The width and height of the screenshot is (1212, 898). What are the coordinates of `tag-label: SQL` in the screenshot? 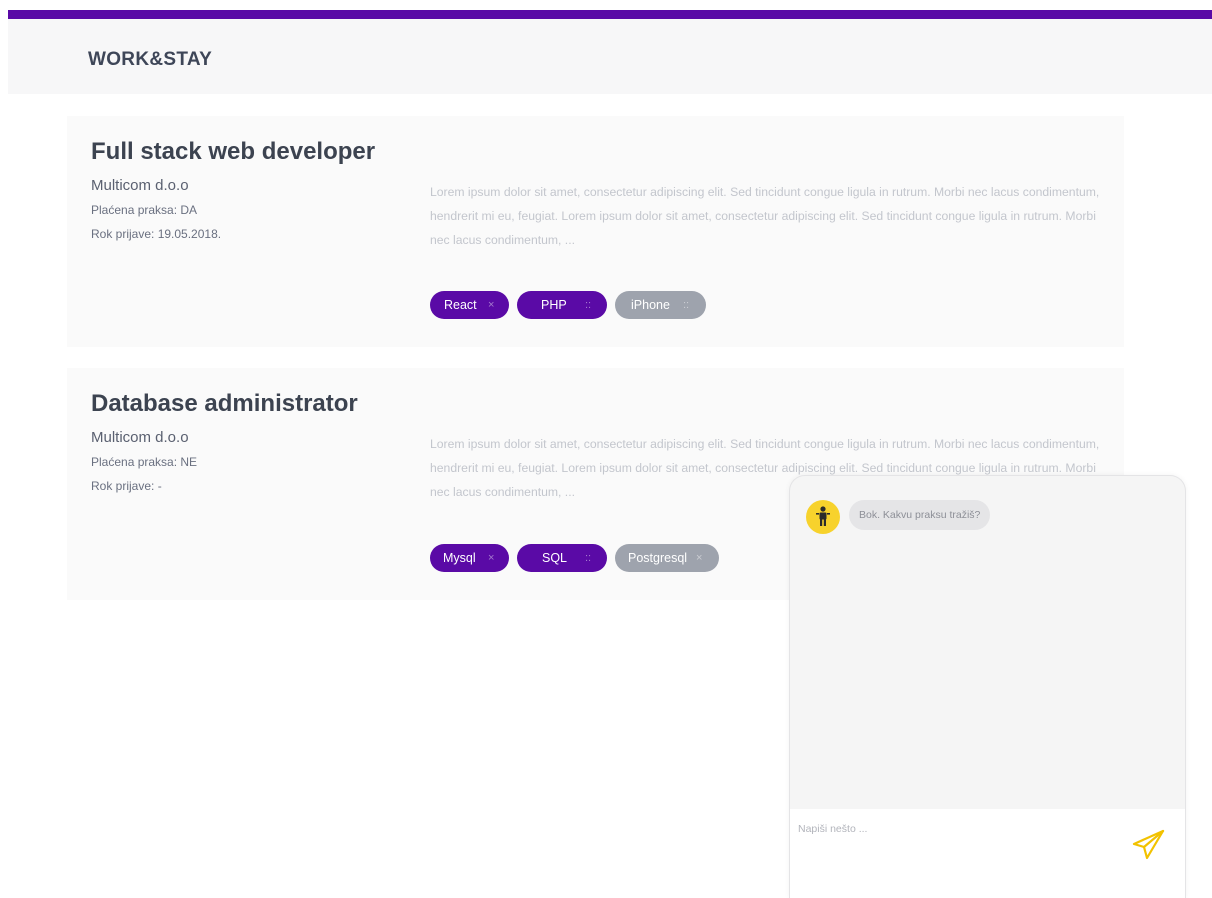 It's located at (555, 558).